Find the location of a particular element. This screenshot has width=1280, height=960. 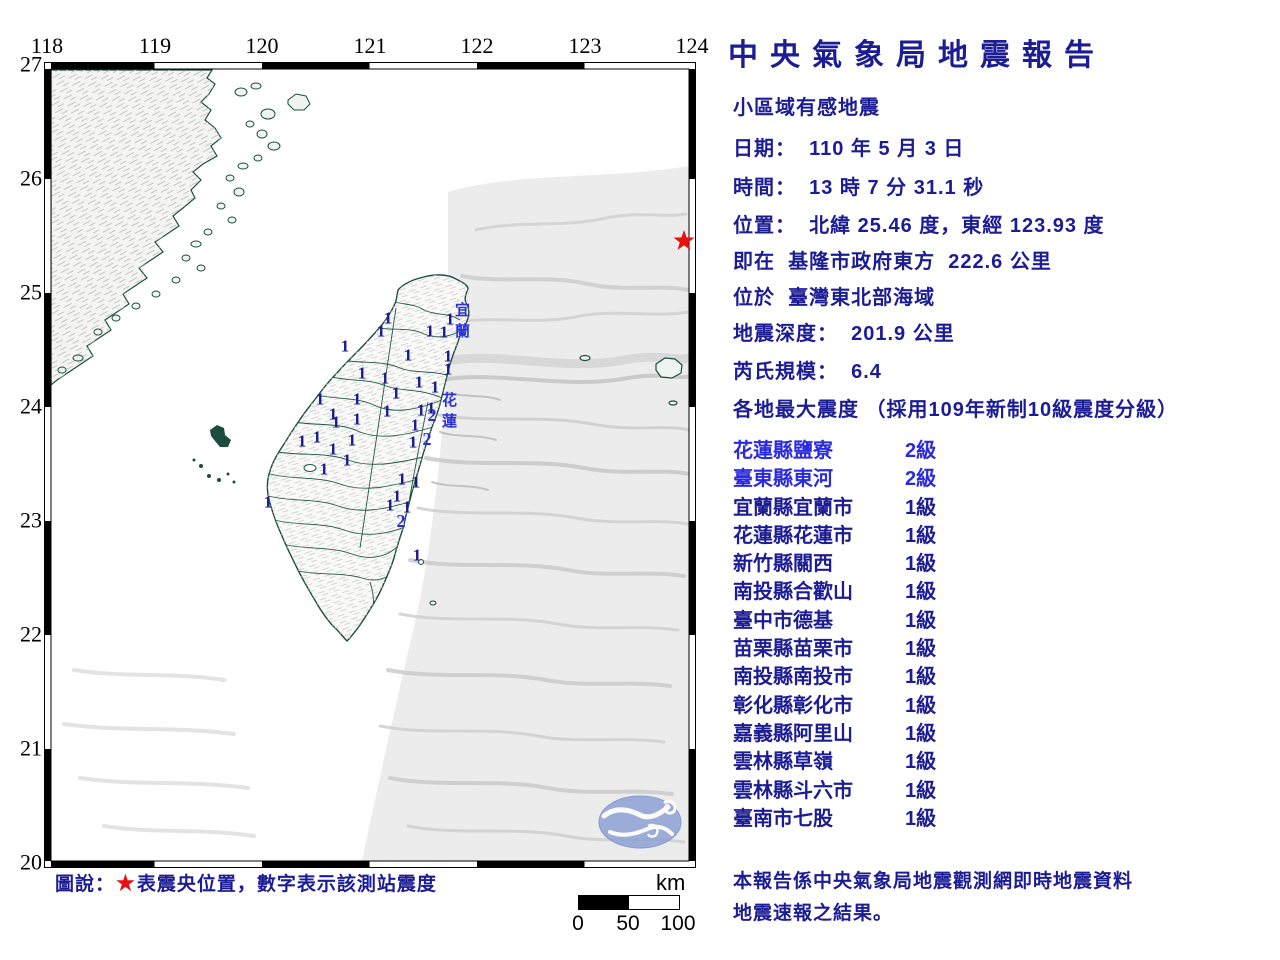

report-category: 小區域有感地震 is located at coordinates (806, 108).